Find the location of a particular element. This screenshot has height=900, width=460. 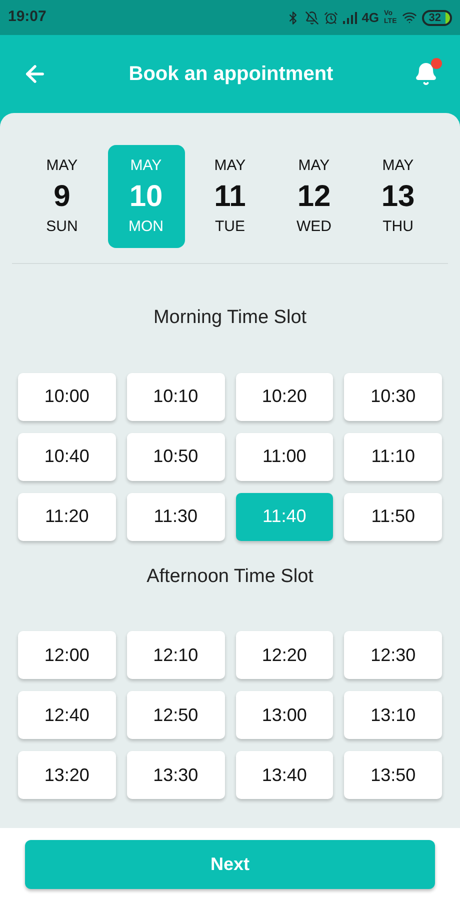

time-slot: 11:20 is located at coordinates (67, 516).